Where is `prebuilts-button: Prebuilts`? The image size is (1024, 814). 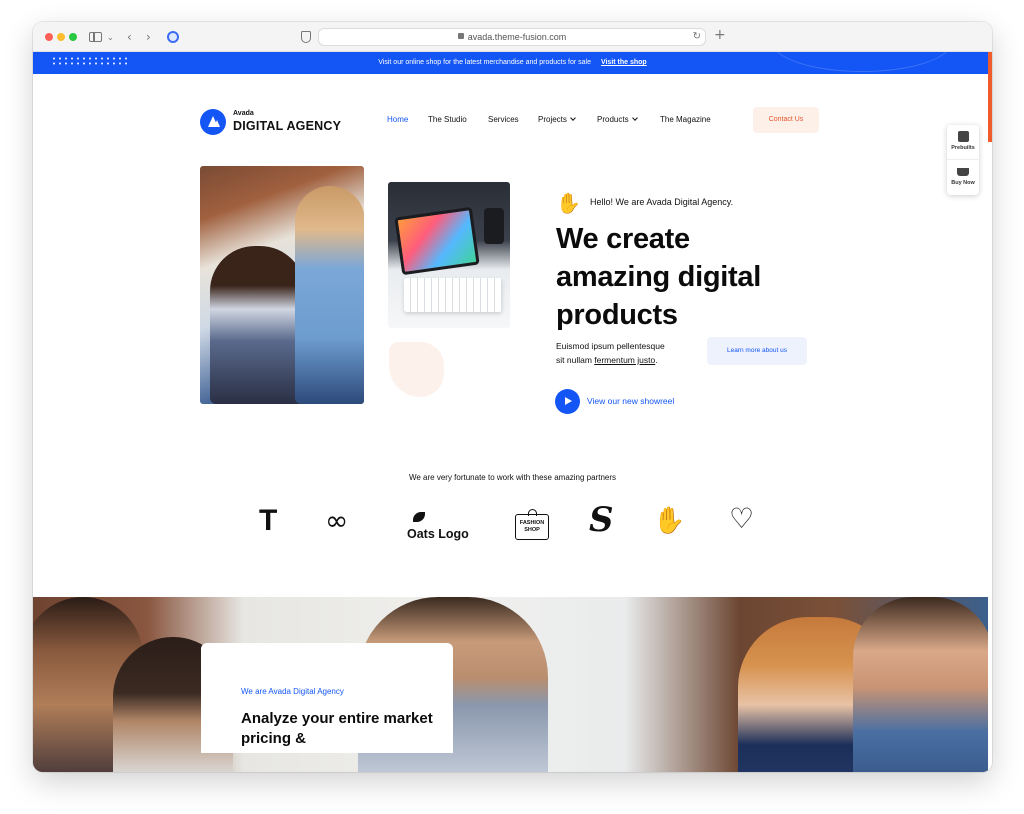
prebuilts-button: Prebuilts is located at coordinates (963, 142).